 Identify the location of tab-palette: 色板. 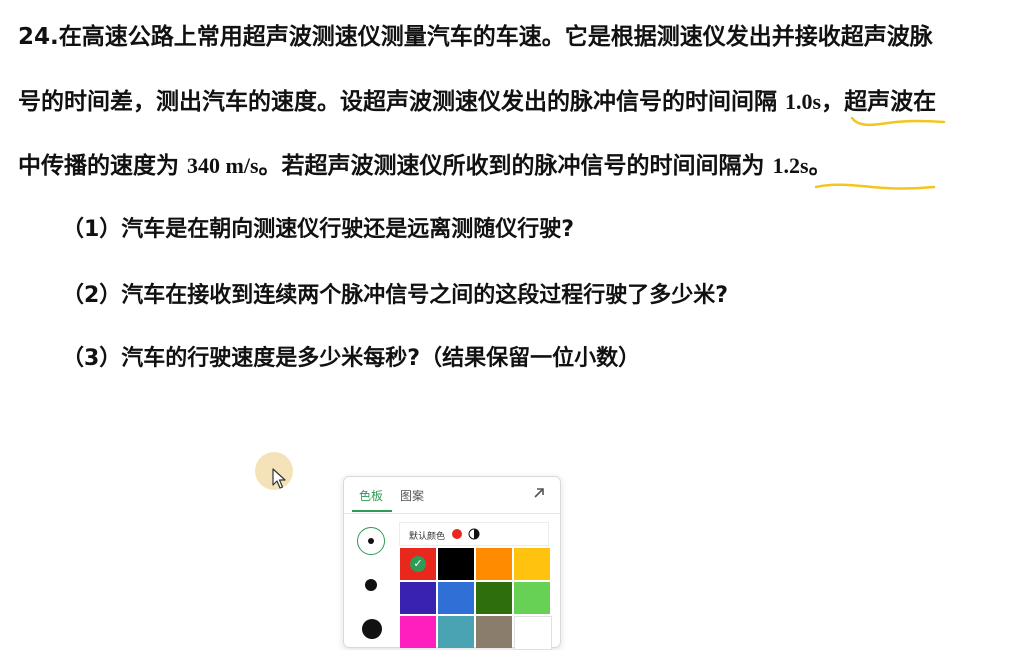
(371, 495).